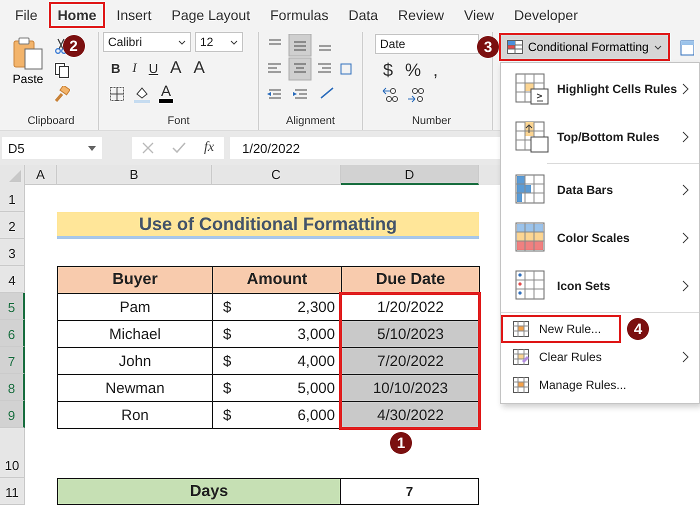 The height and width of the screenshot is (520, 700). What do you see at coordinates (12, 491) in the screenshot?
I see `row-header: 11` at bounding box center [12, 491].